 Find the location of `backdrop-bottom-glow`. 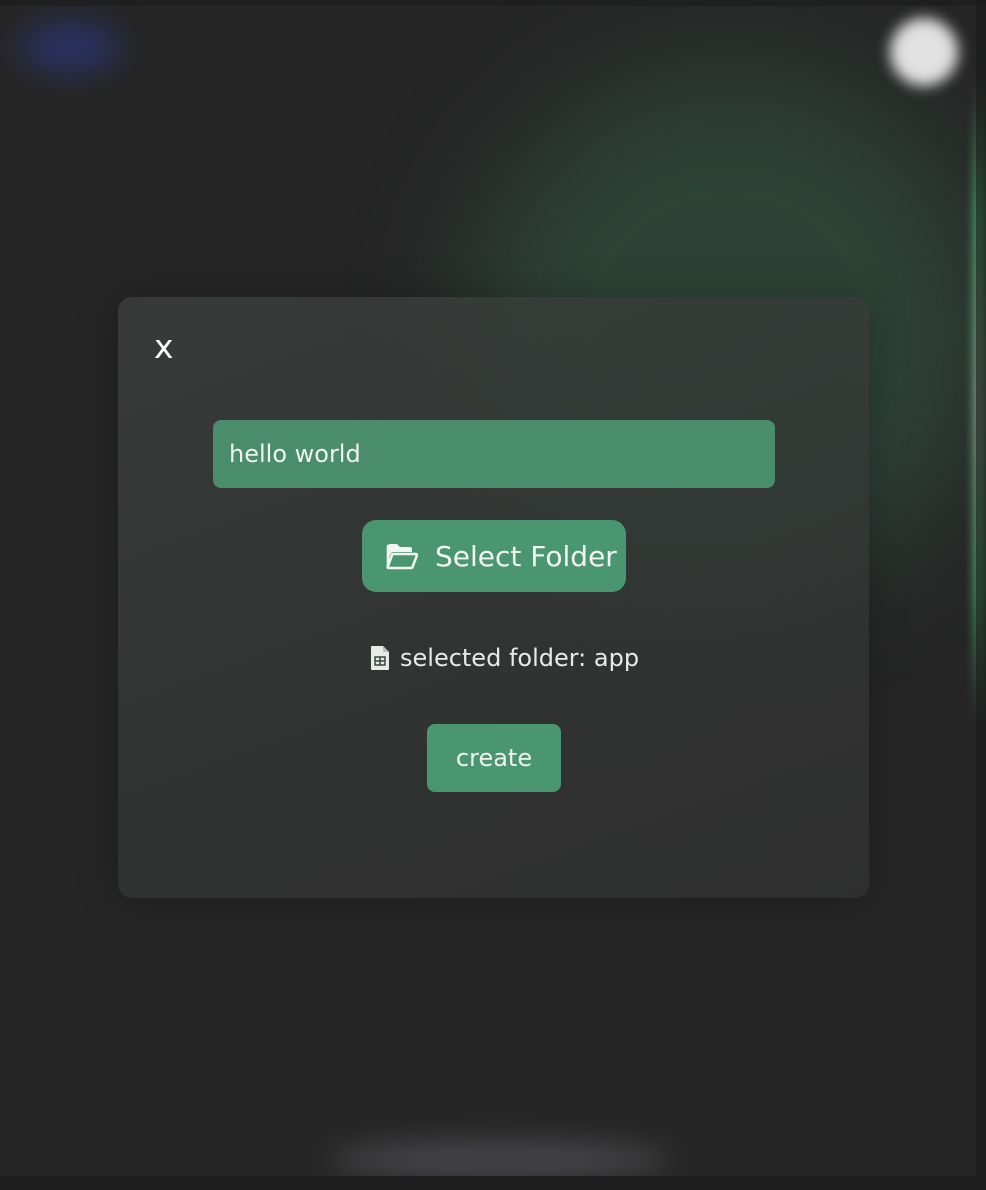

backdrop-bottom-glow is located at coordinates (500, 1160).